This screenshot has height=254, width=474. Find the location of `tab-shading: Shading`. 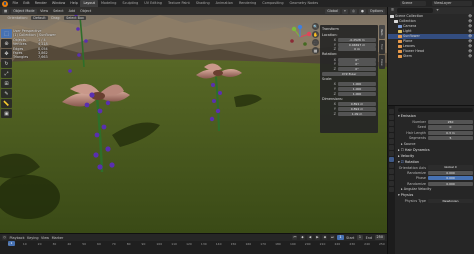

tab-shading: Shading is located at coordinates (203, 3).